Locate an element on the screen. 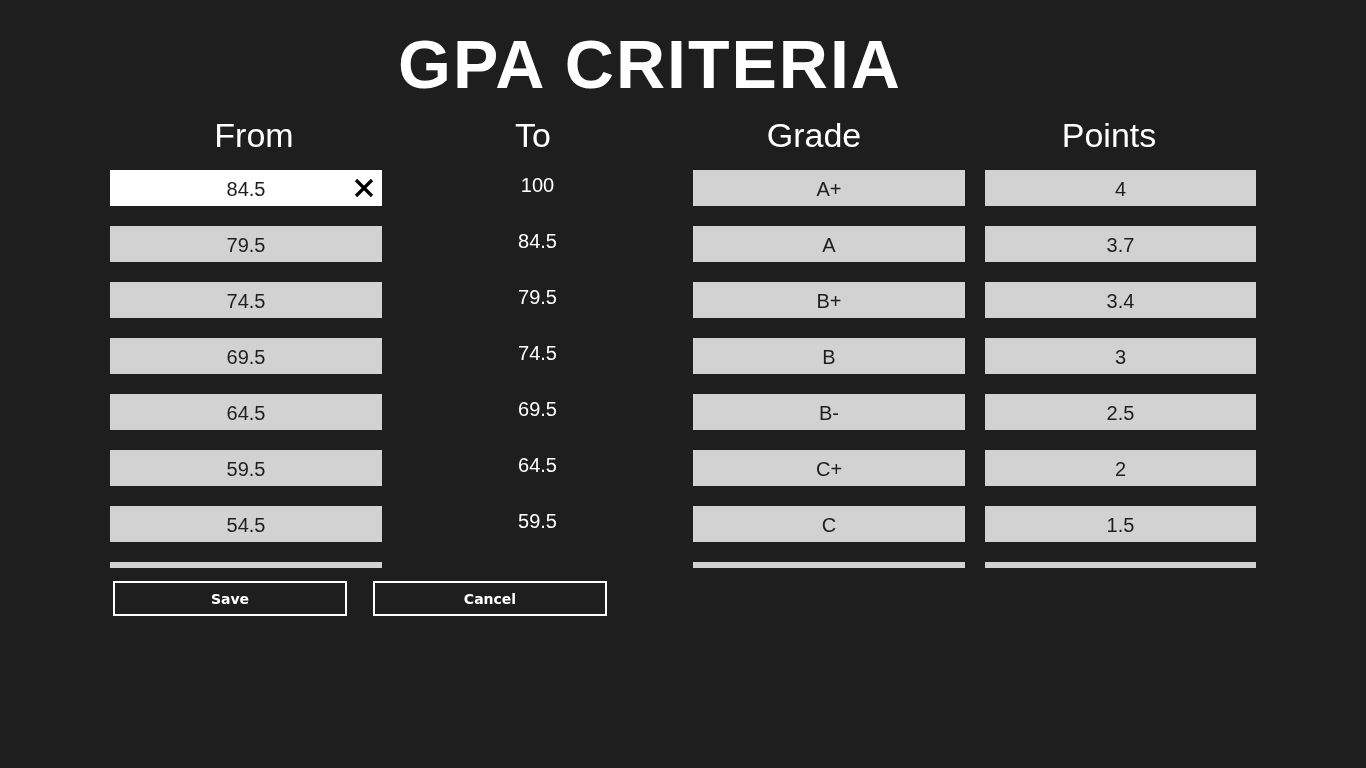 The image size is (1366, 768). input-field: 69.5 is located at coordinates (246, 356).